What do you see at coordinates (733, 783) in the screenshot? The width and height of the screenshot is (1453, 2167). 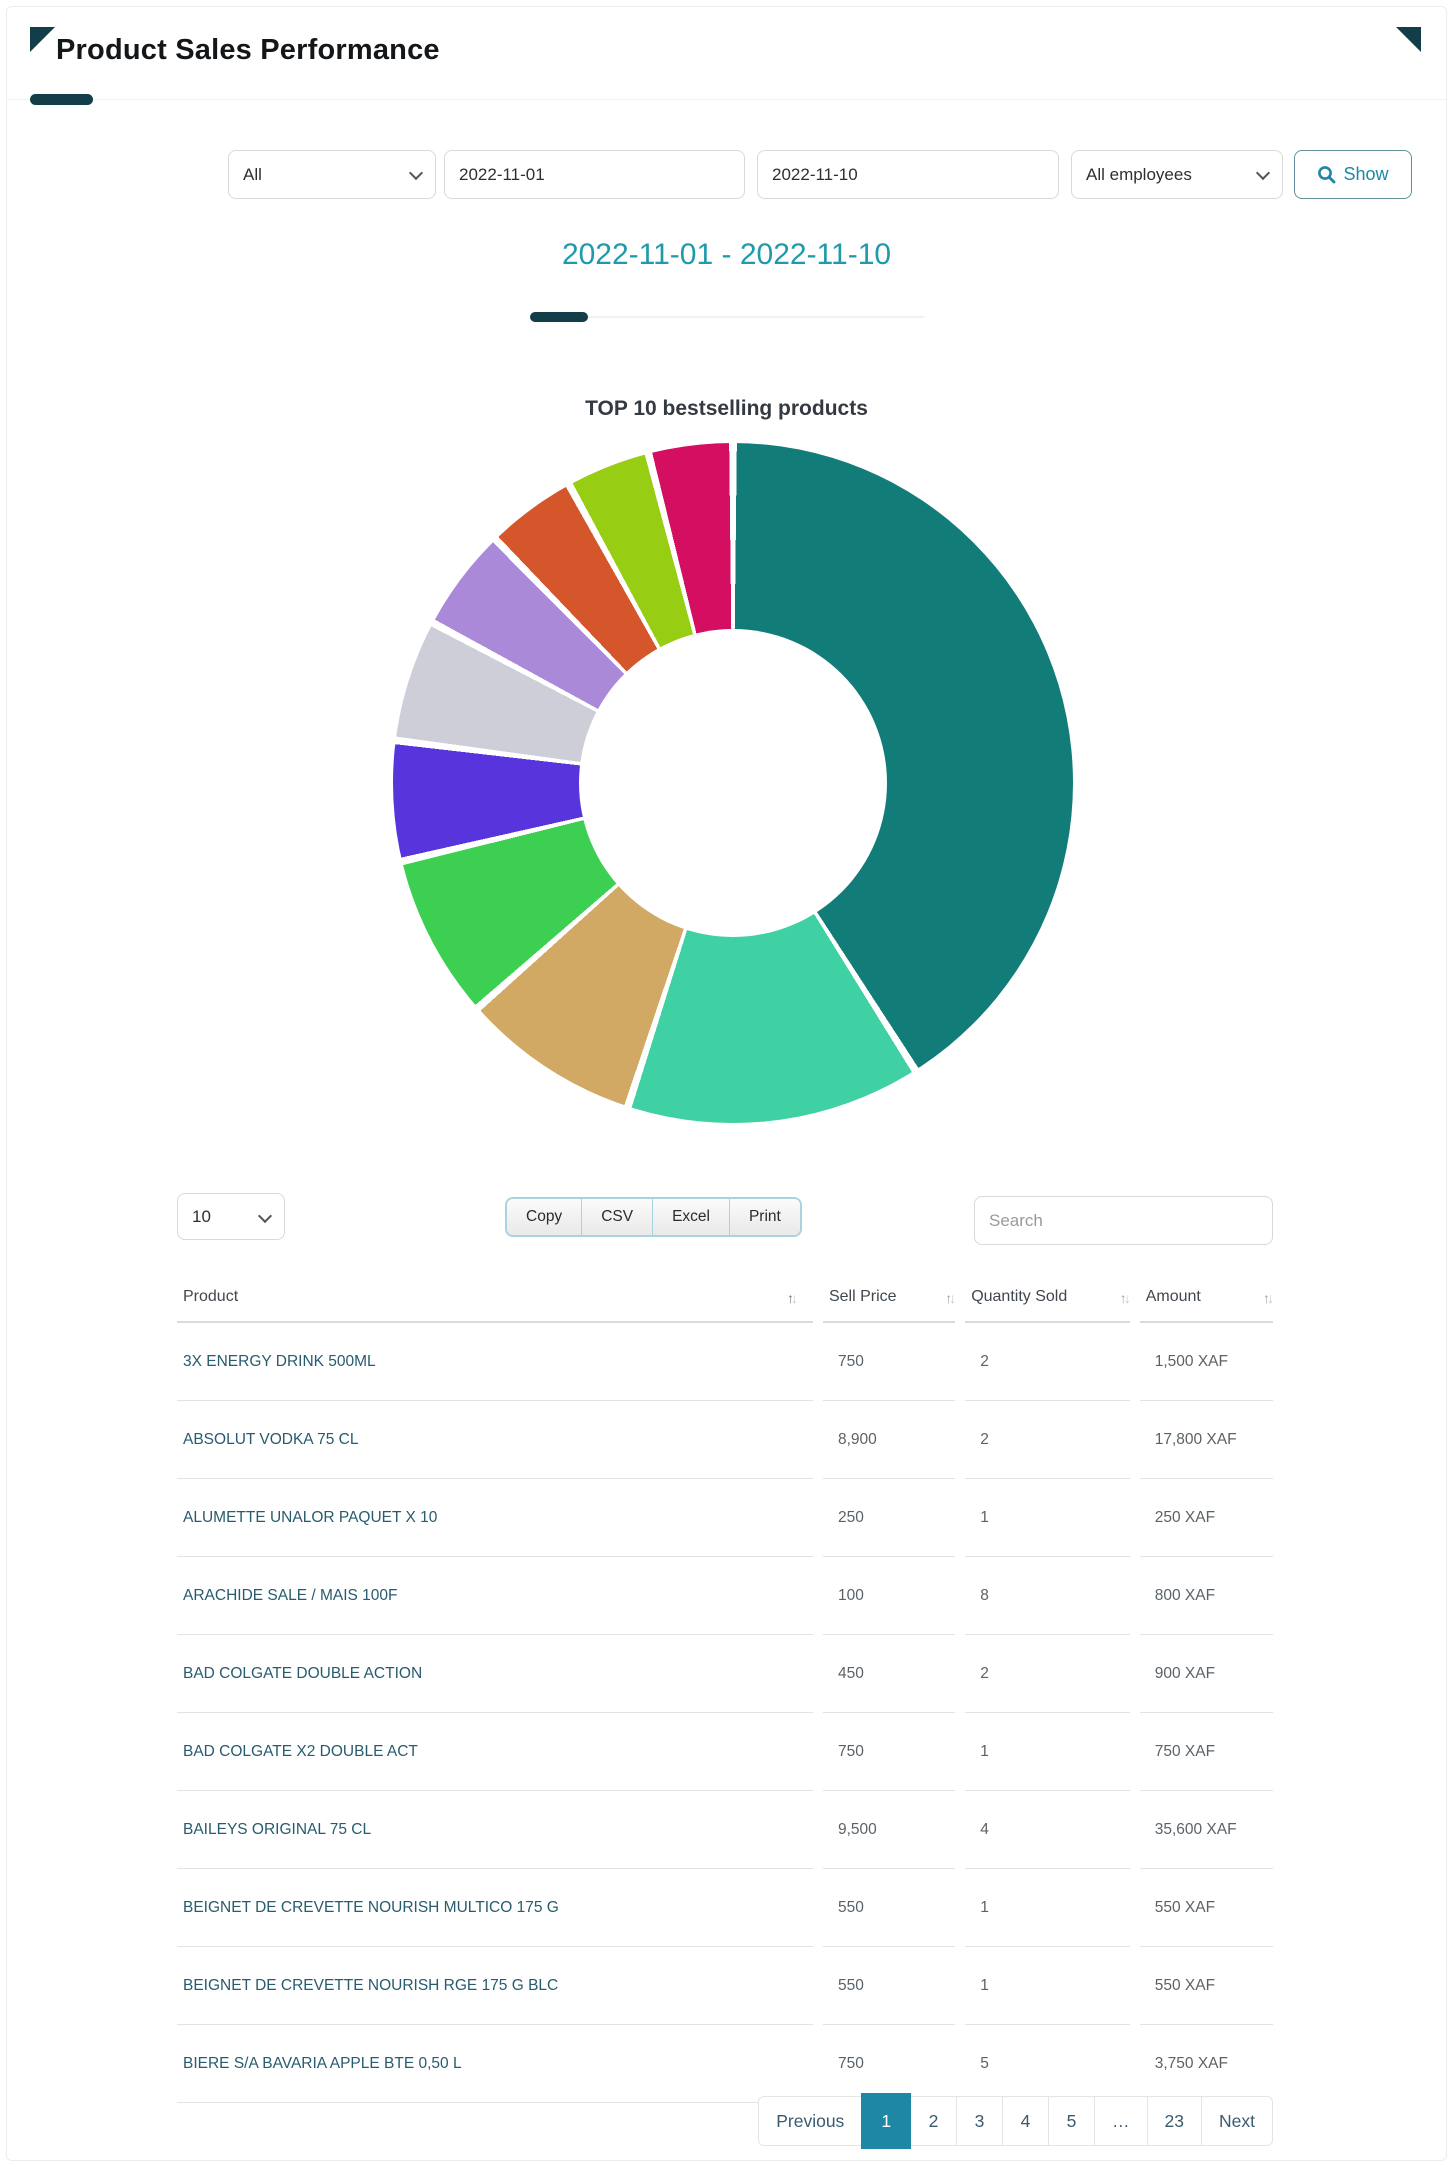 I see `donut-chart` at bounding box center [733, 783].